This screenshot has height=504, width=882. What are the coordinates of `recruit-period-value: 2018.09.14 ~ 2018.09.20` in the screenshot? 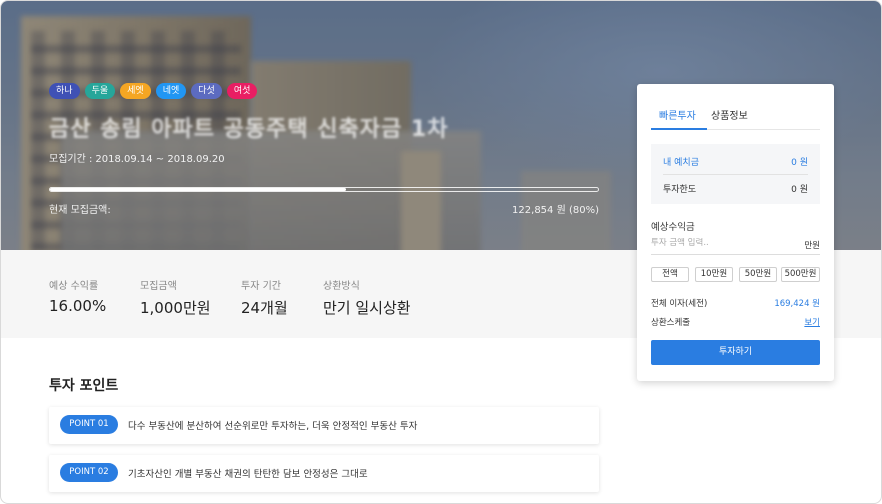 It's located at (160, 159).